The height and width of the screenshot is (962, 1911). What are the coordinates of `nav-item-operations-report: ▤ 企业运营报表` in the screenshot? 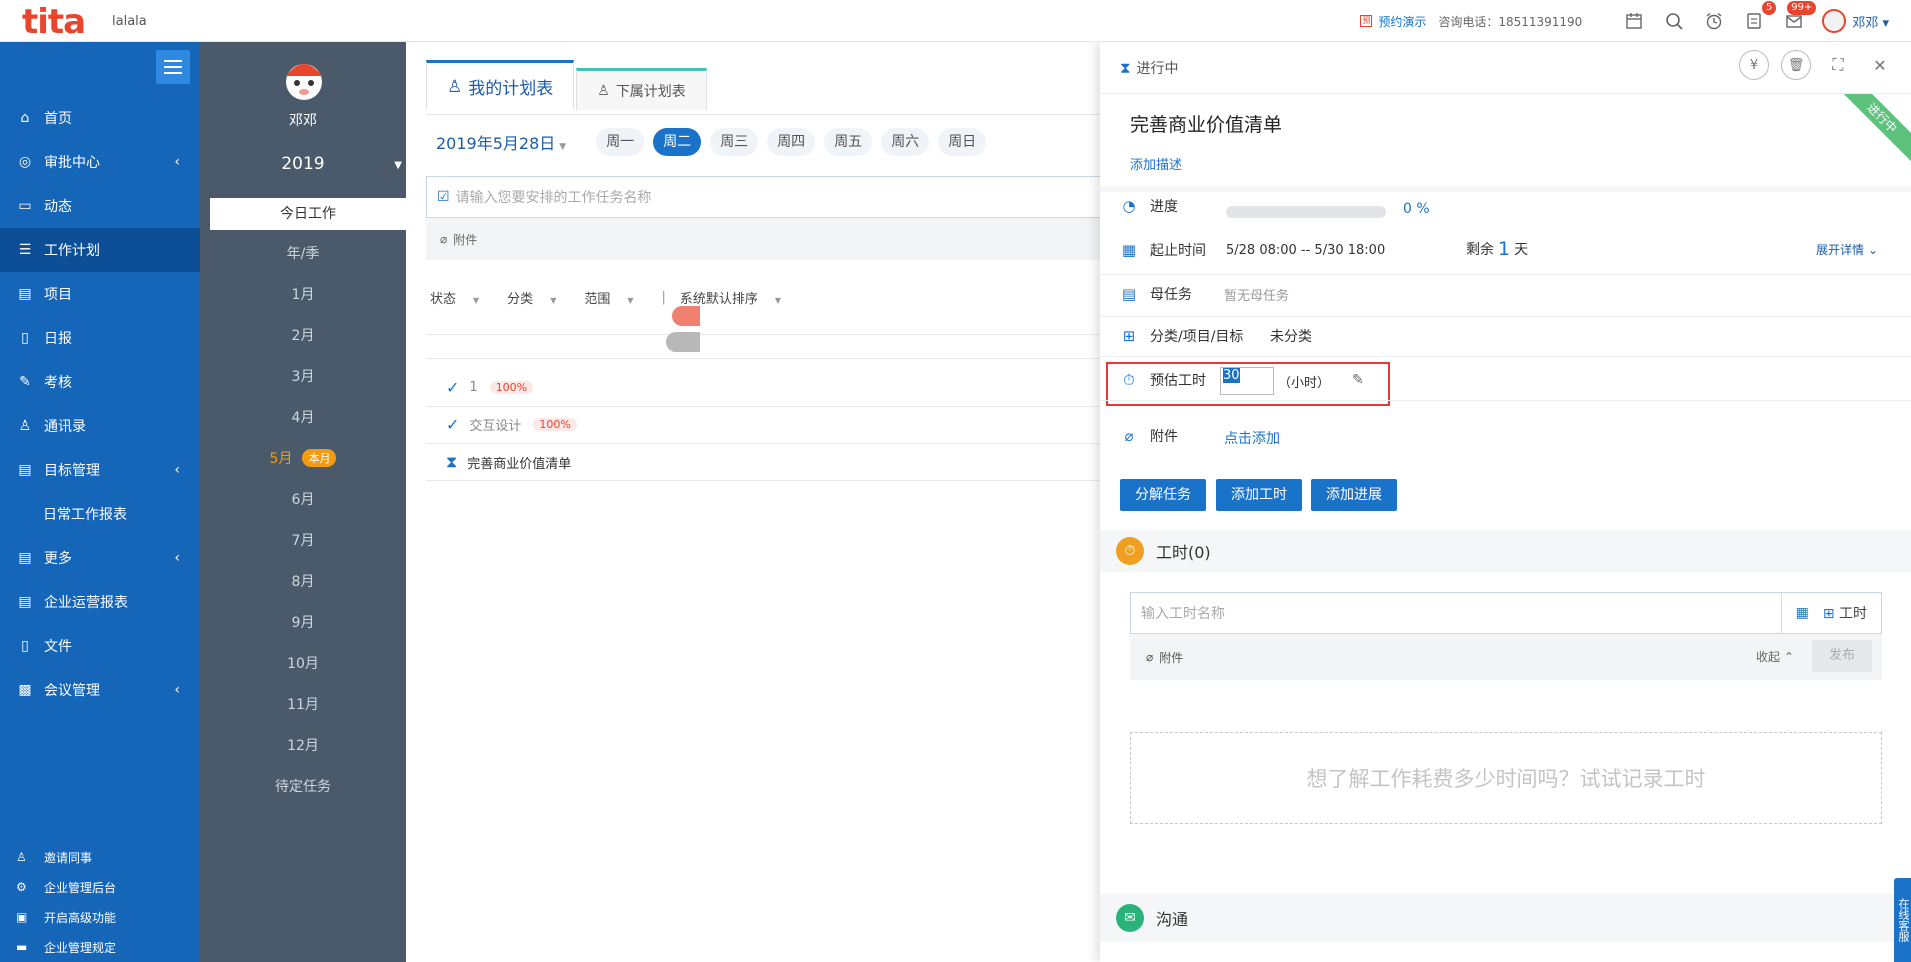 It's located at (100, 602).